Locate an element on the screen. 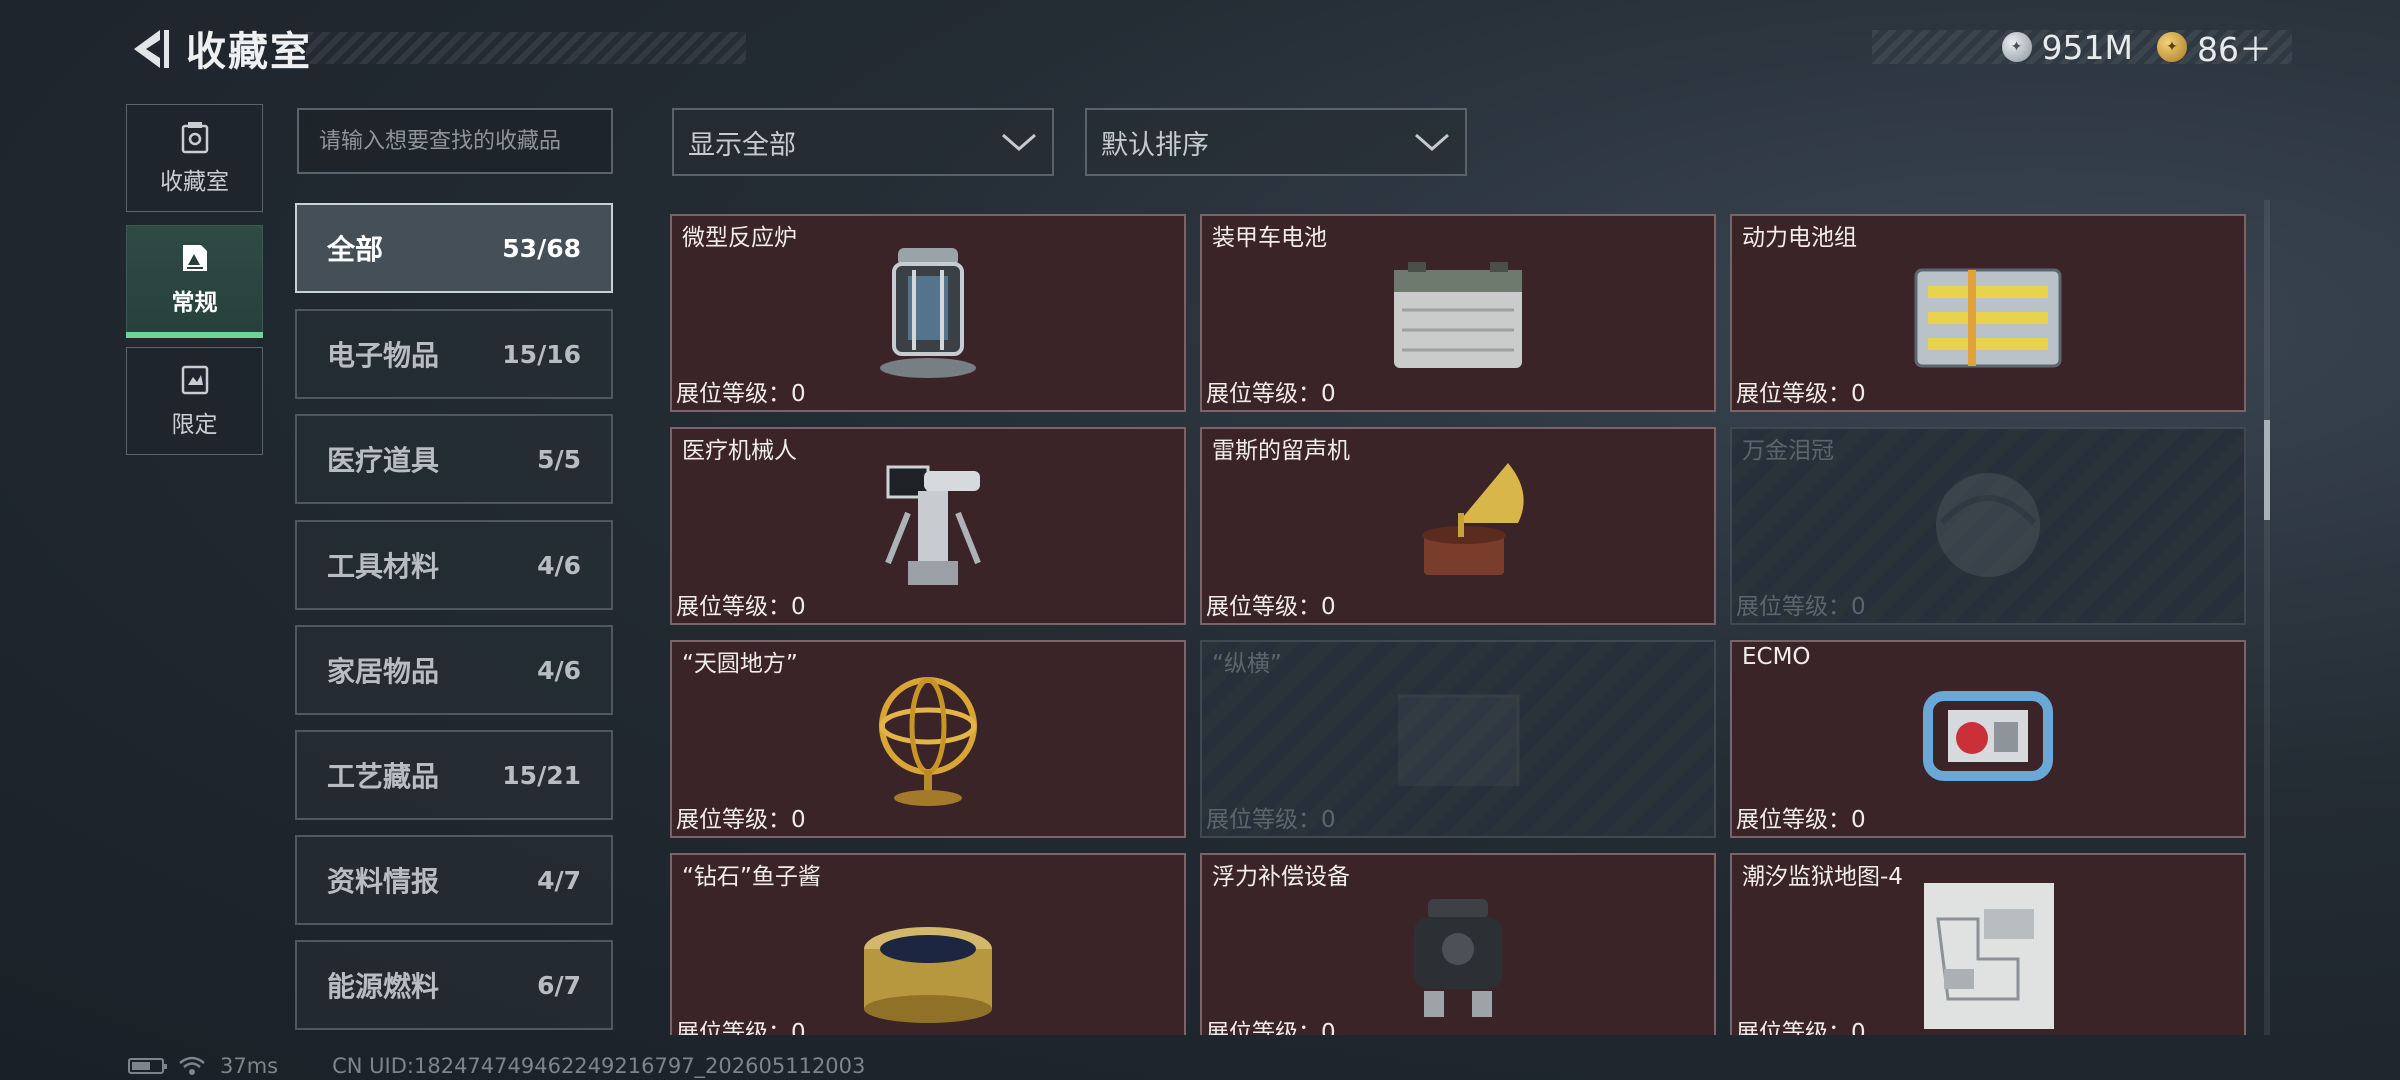 The image size is (2400, 1080). collection-item-card: 雷斯的留声机 展位等级：0 is located at coordinates (1458, 526).